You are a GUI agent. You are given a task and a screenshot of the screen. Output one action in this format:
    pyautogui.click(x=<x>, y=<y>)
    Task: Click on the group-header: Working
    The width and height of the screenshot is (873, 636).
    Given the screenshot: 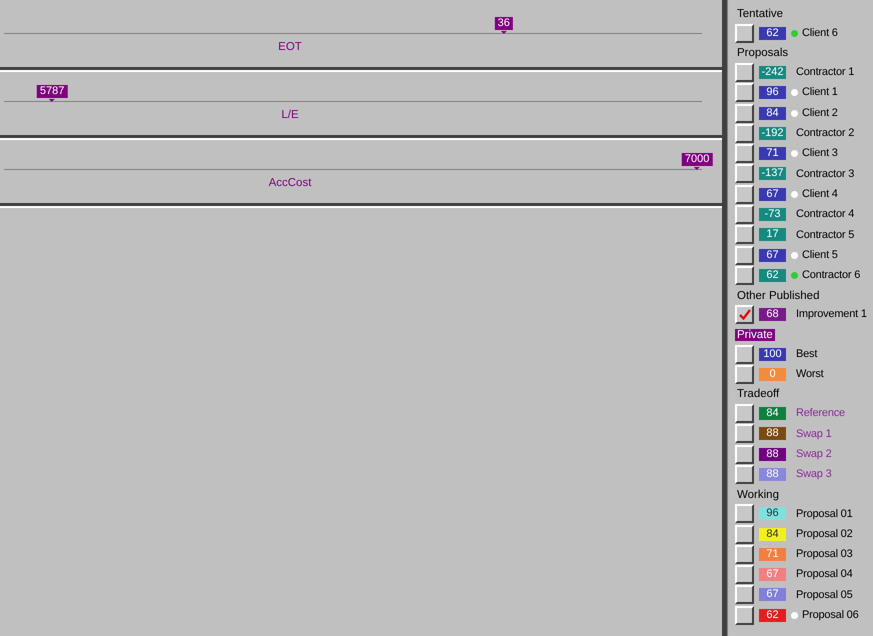 What is the action you would take?
    pyautogui.click(x=758, y=494)
    